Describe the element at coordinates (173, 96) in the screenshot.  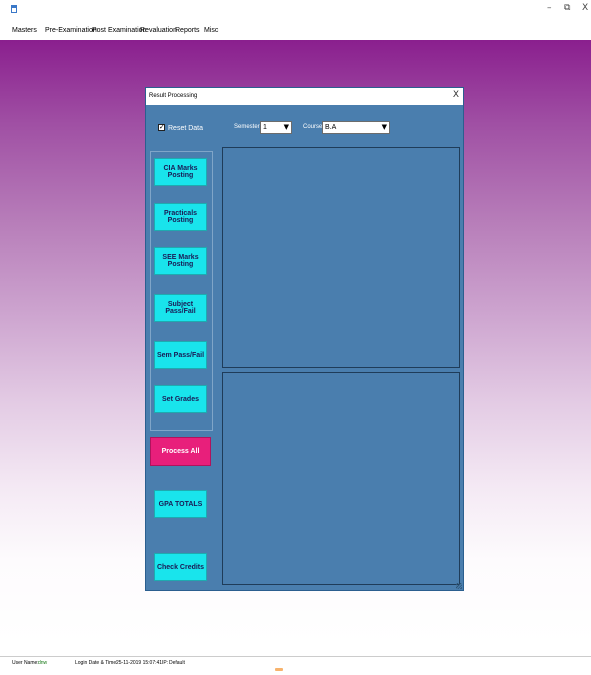
I see `dialog-title: Result Processing` at that location.